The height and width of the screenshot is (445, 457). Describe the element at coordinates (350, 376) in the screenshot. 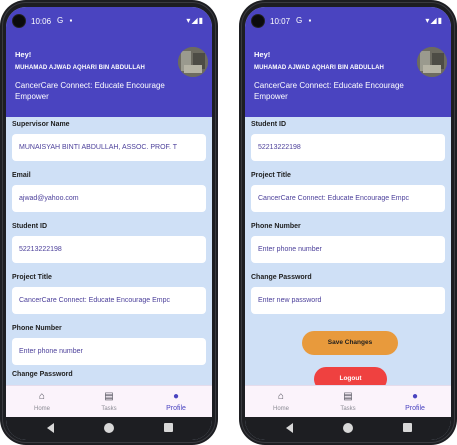

I see `logout-button: Logout` at that location.